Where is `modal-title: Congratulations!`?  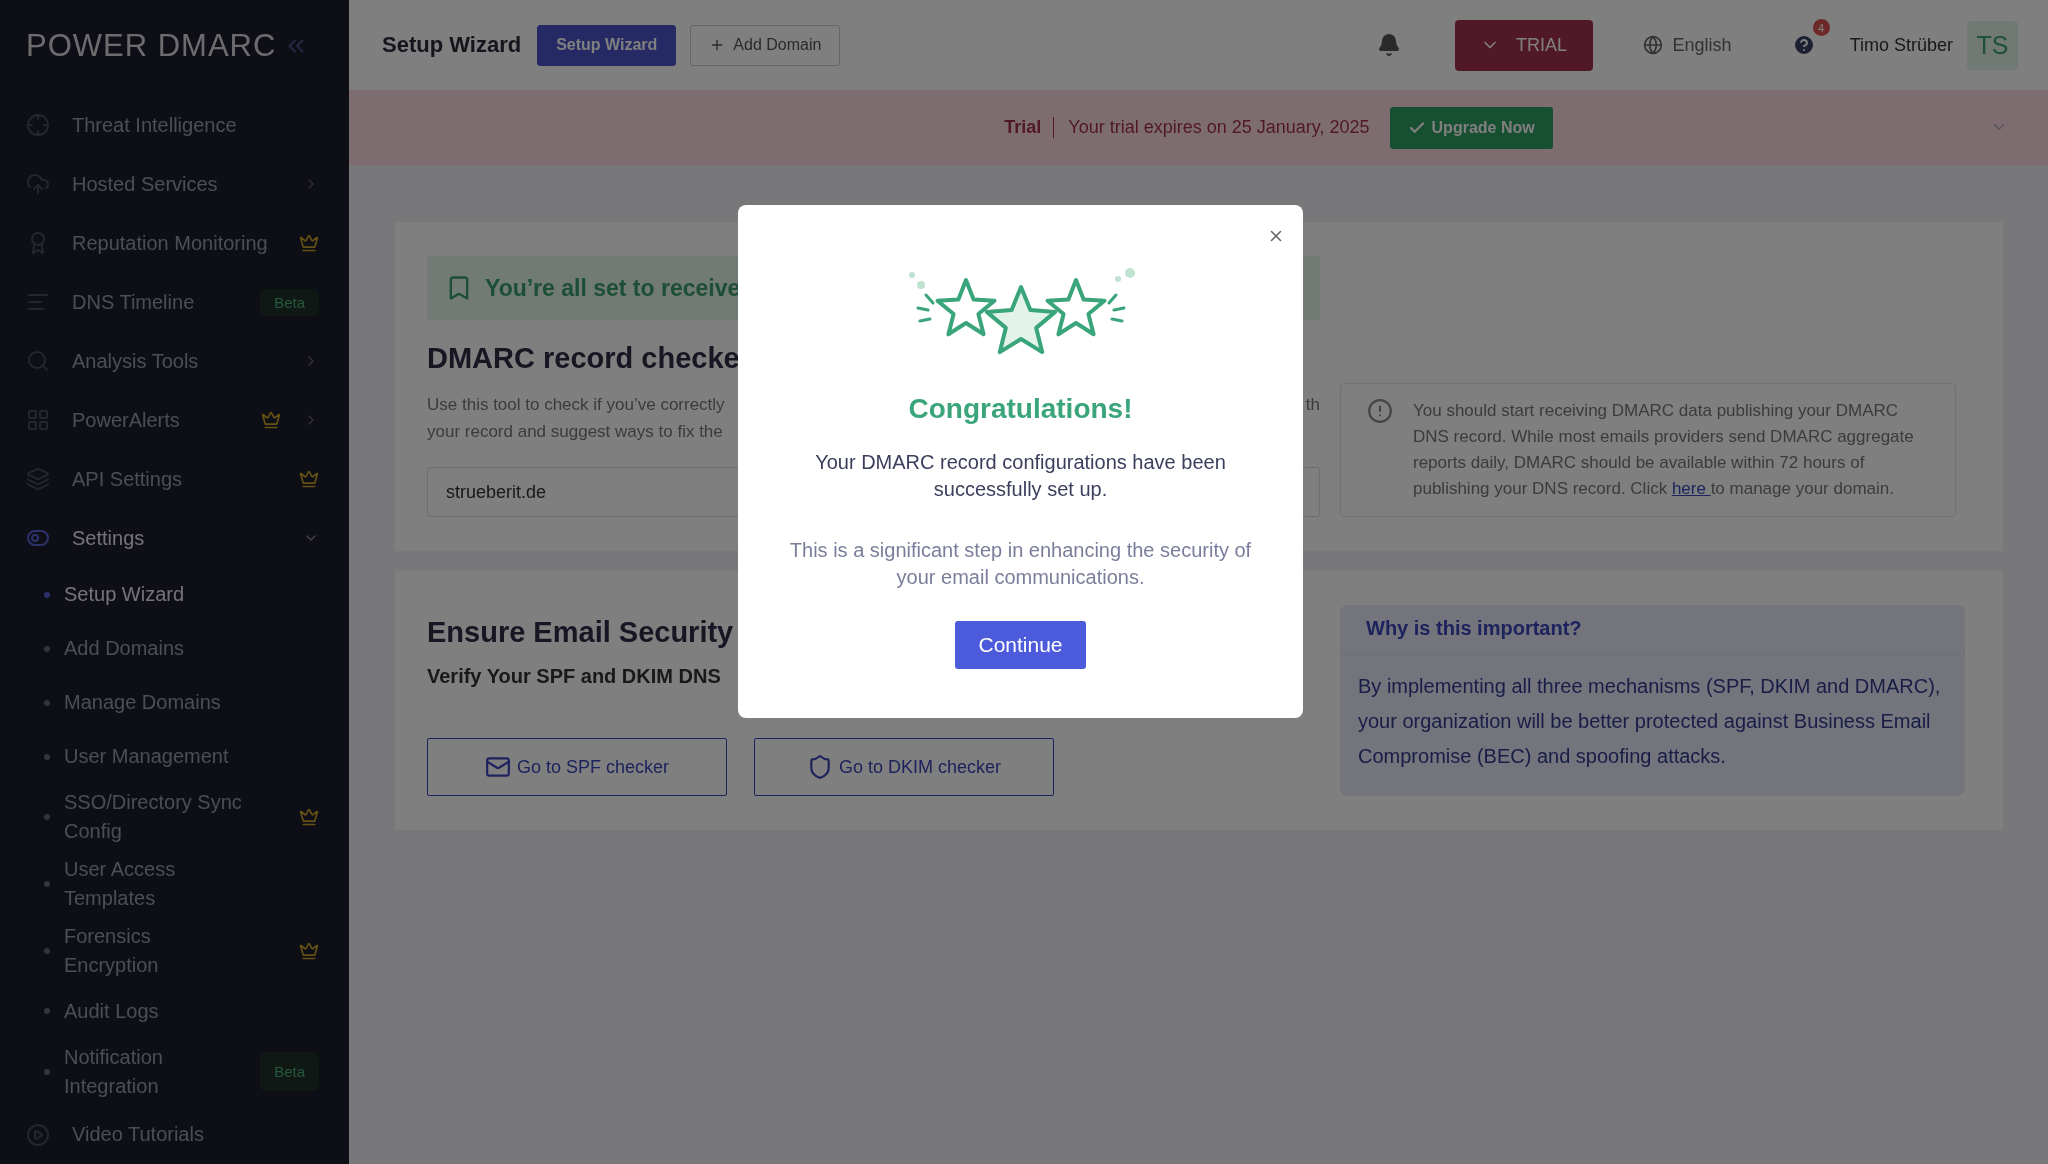 modal-title: Congratulations! is located at coordinates (1020, 409).